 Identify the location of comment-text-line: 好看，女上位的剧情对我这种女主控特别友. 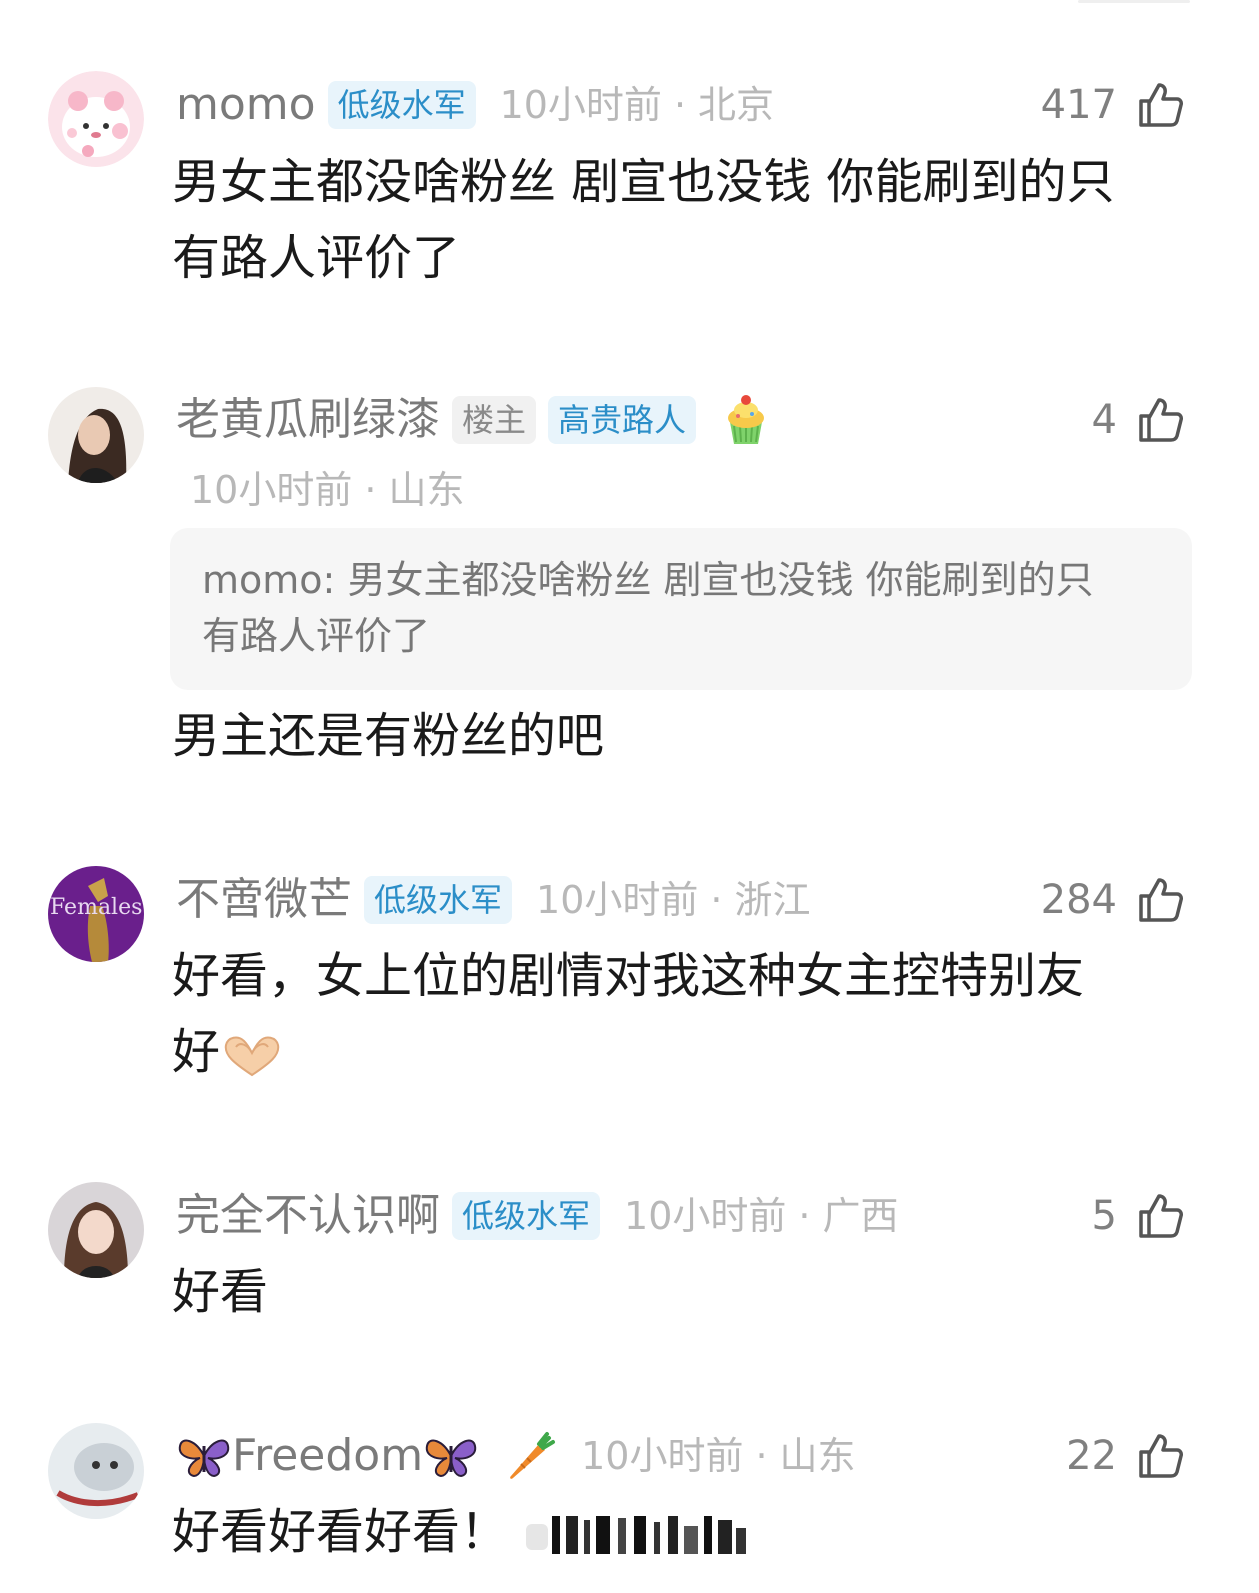
(628, 976).